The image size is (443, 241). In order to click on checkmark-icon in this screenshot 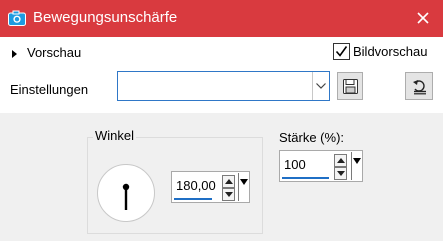, I will do `click(341, 51)`.